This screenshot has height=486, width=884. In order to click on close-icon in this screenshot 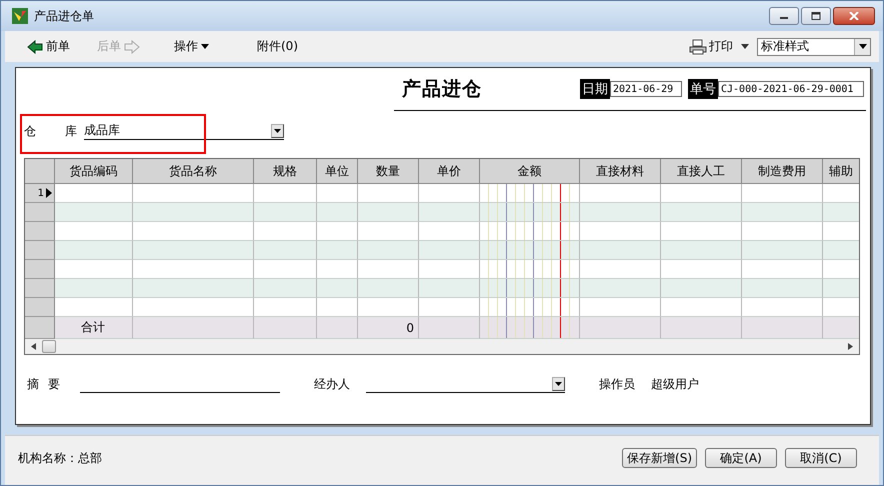, I will do `click(854, 16)`.